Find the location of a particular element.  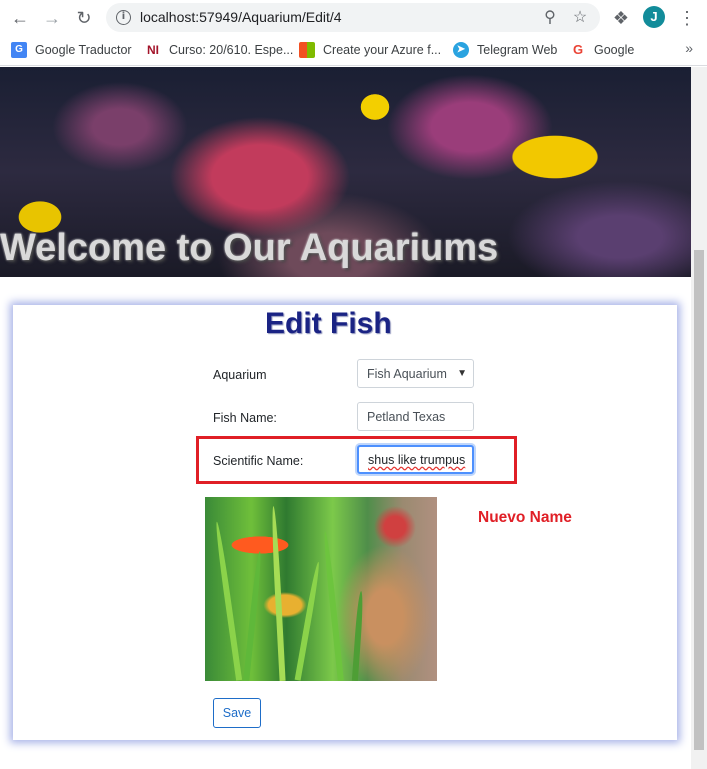

bookmark-google: G Google is located at coordinates (602, 50).